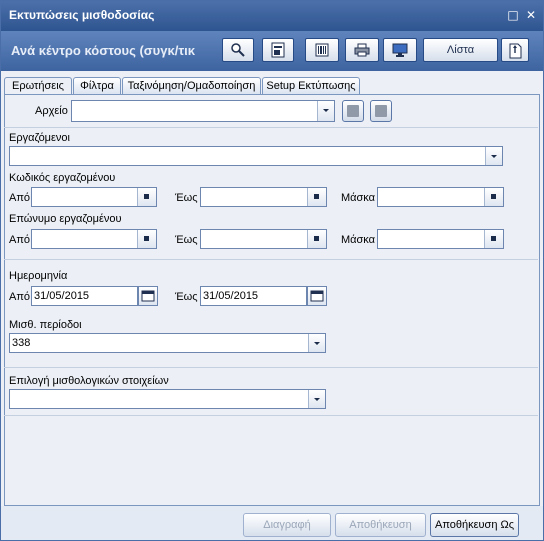 This screenshot has width=544, height=541. I want to click on emp-surname-to-label: Έως, so click(186, 240).